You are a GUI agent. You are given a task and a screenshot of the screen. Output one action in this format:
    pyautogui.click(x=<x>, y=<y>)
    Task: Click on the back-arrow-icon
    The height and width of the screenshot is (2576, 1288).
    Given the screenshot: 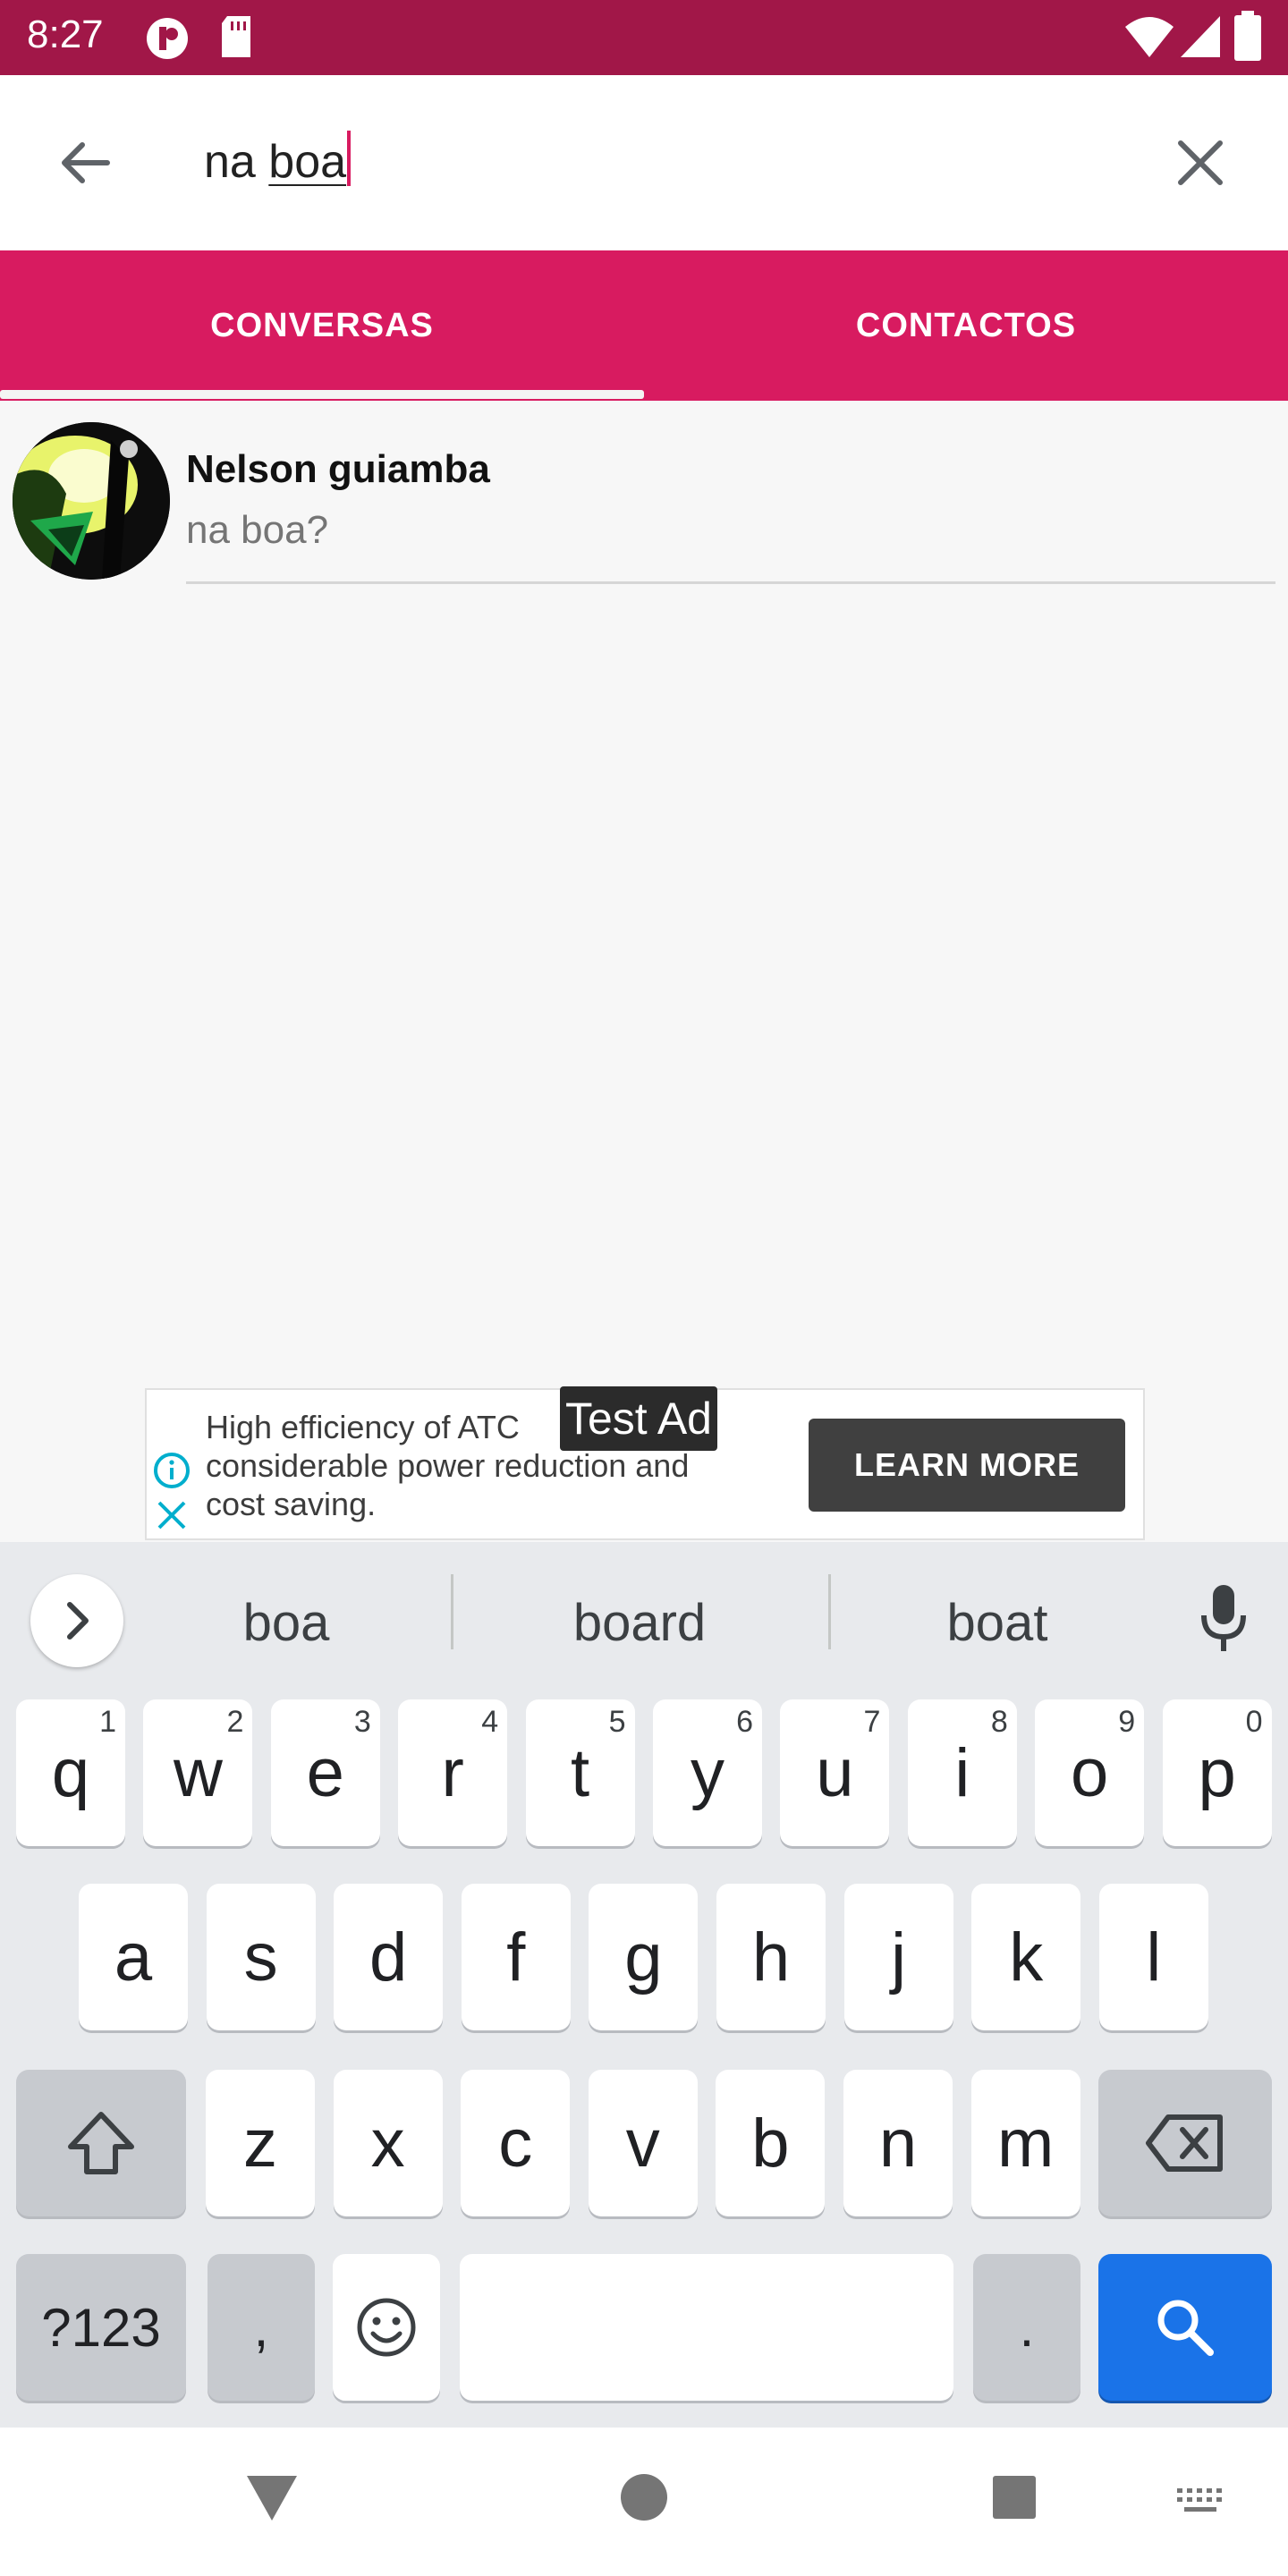 What is the action you would take?
    pyautogui.click(x=86, y=163)
    